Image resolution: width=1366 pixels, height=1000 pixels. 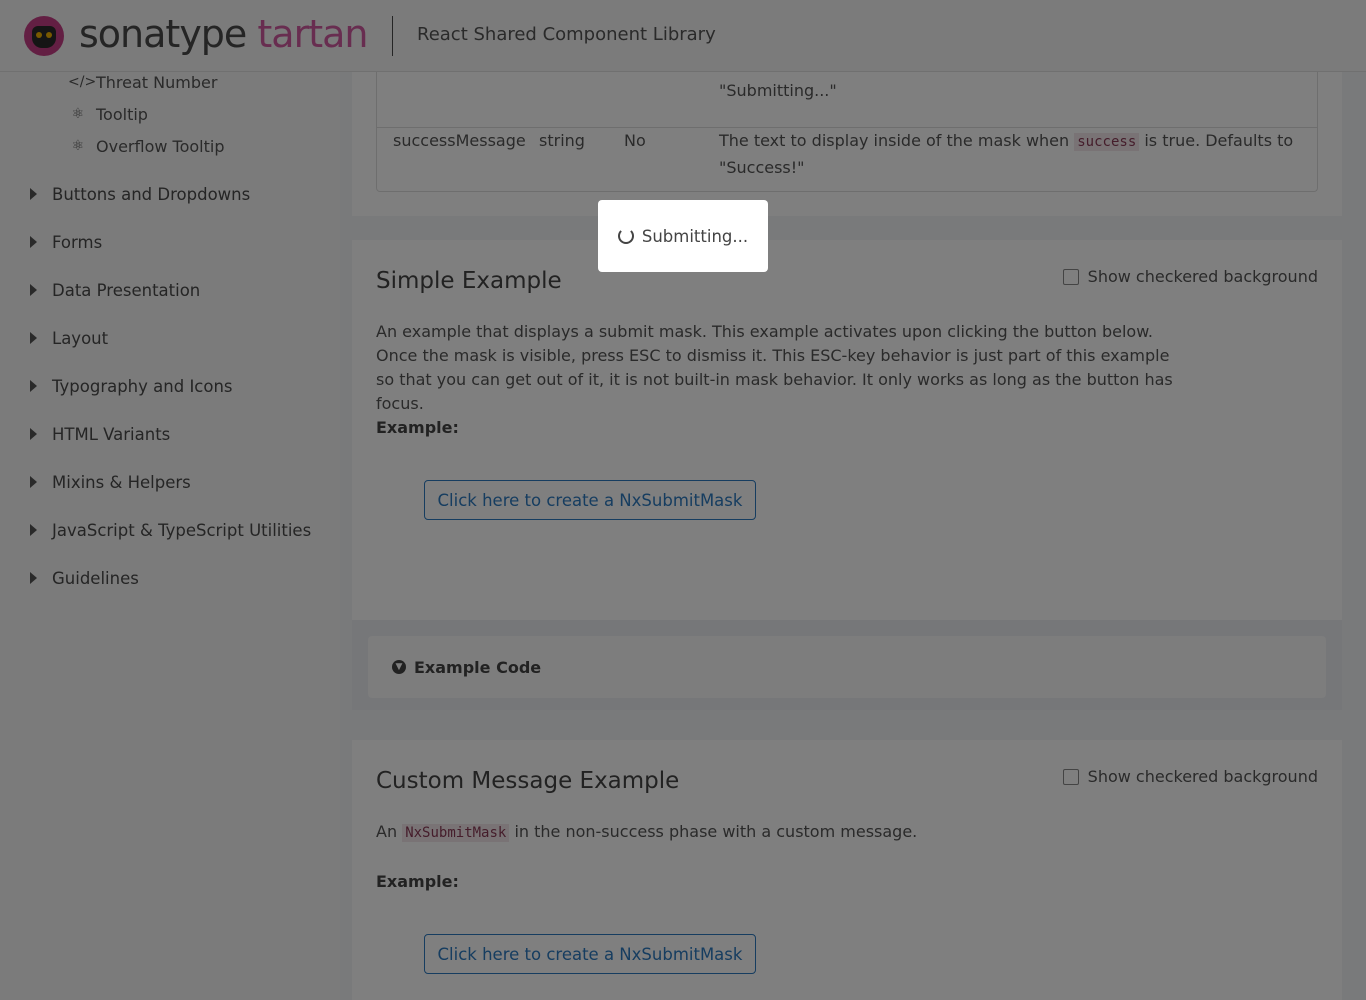 What do you see at coordinates (625, 236) in the screenshot?
I see `spinner-icon` at bounding box center [625, 236].